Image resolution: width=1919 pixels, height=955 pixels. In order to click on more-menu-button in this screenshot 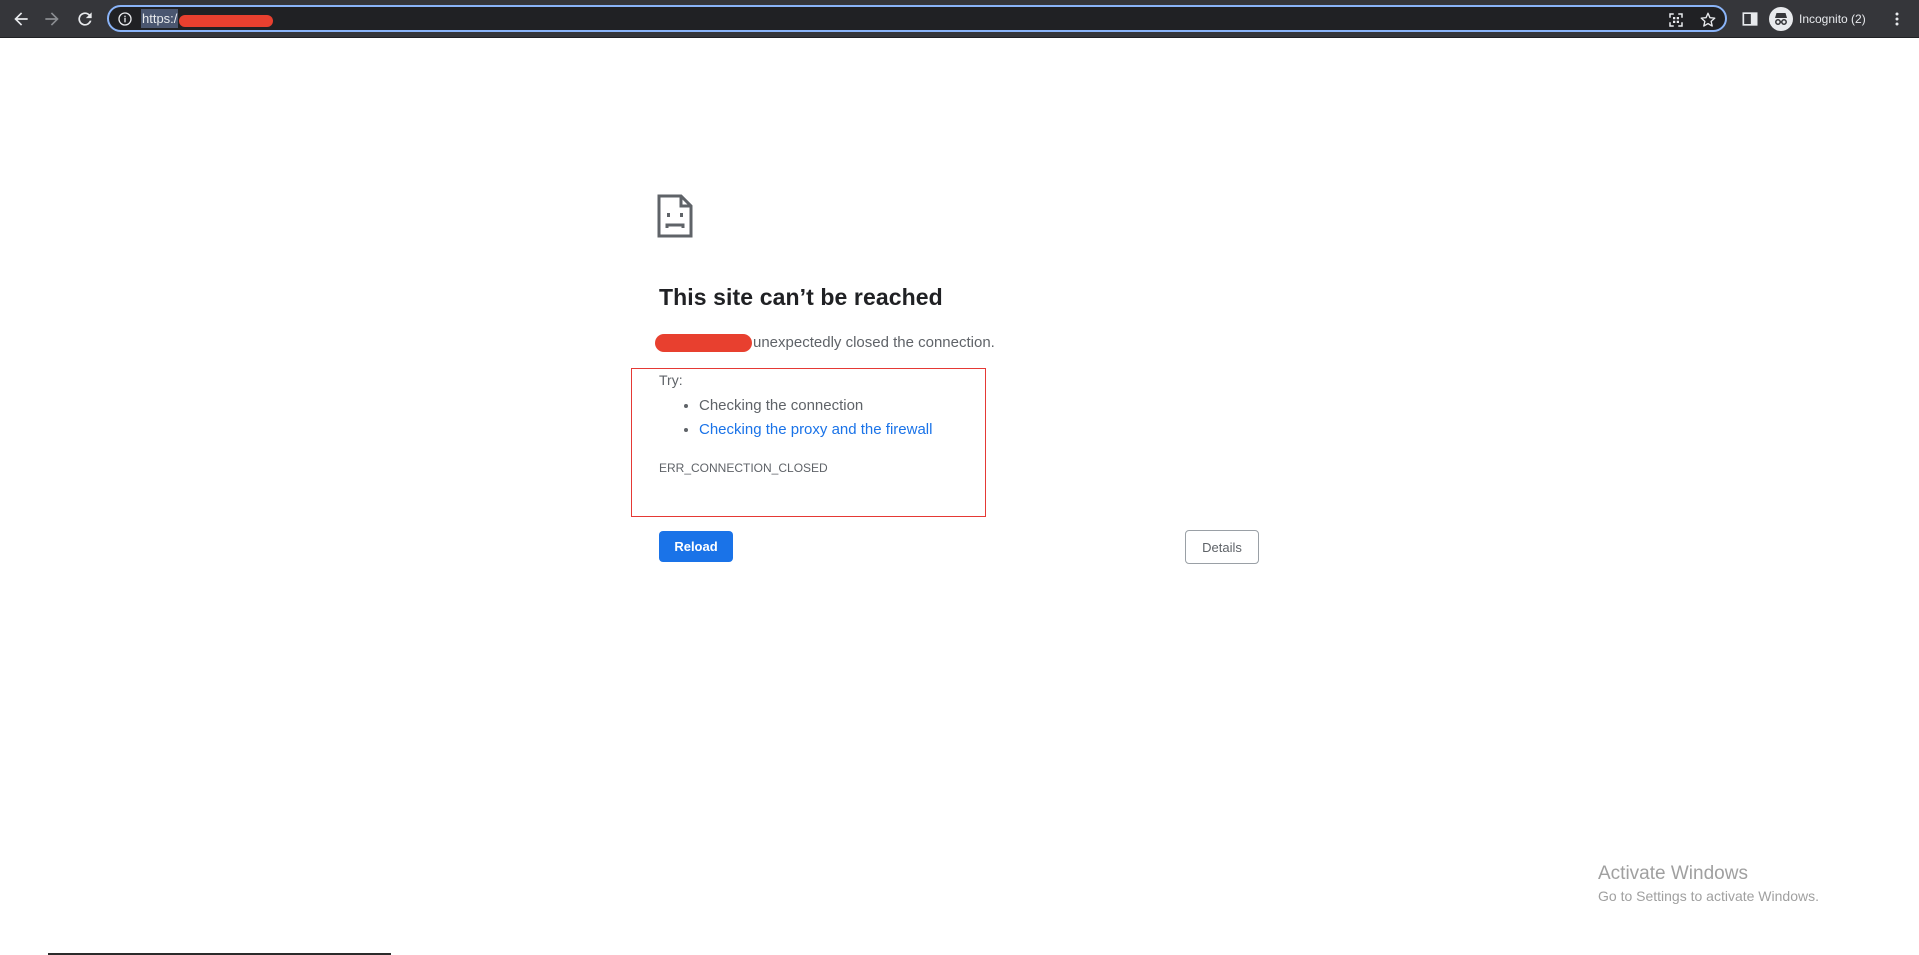, I will do `click(1897, 19)`.